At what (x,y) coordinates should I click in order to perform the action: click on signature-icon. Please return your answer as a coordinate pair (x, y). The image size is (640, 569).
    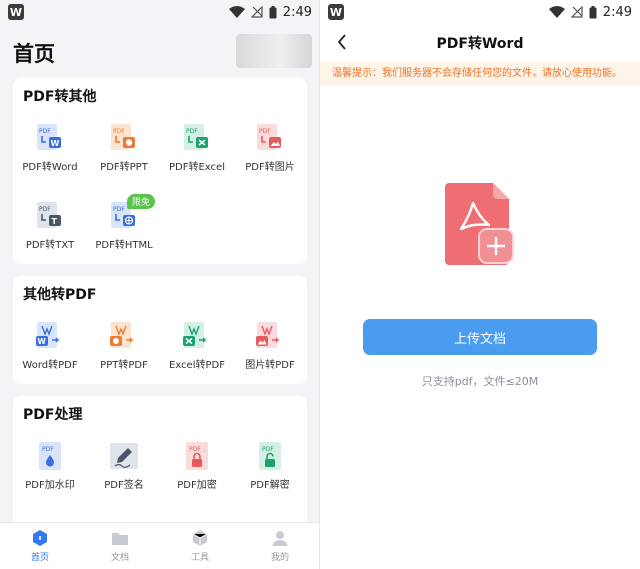
    Looking at the image, I should click on (124, 456).